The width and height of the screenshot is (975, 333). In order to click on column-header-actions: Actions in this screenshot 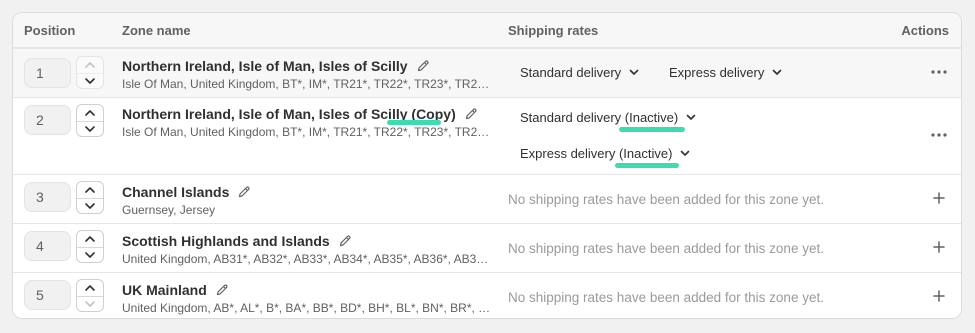, I will do `click(925, 30)`.